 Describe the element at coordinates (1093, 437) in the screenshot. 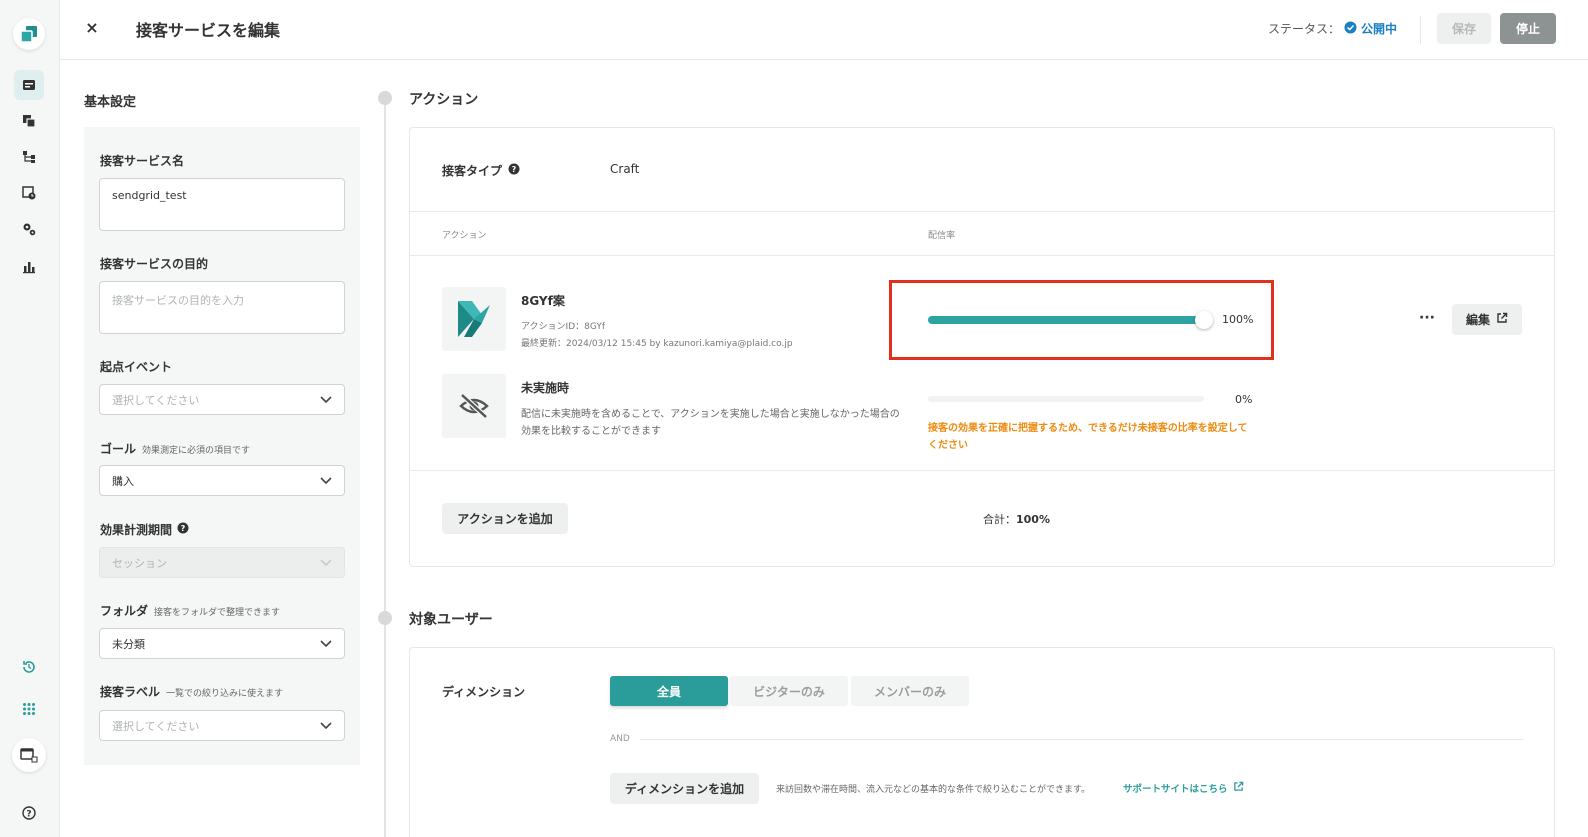

I see `control-warning: 接客の効果を正確に把握するため、できるだけ未接客の比率を設定して ください` at that location.